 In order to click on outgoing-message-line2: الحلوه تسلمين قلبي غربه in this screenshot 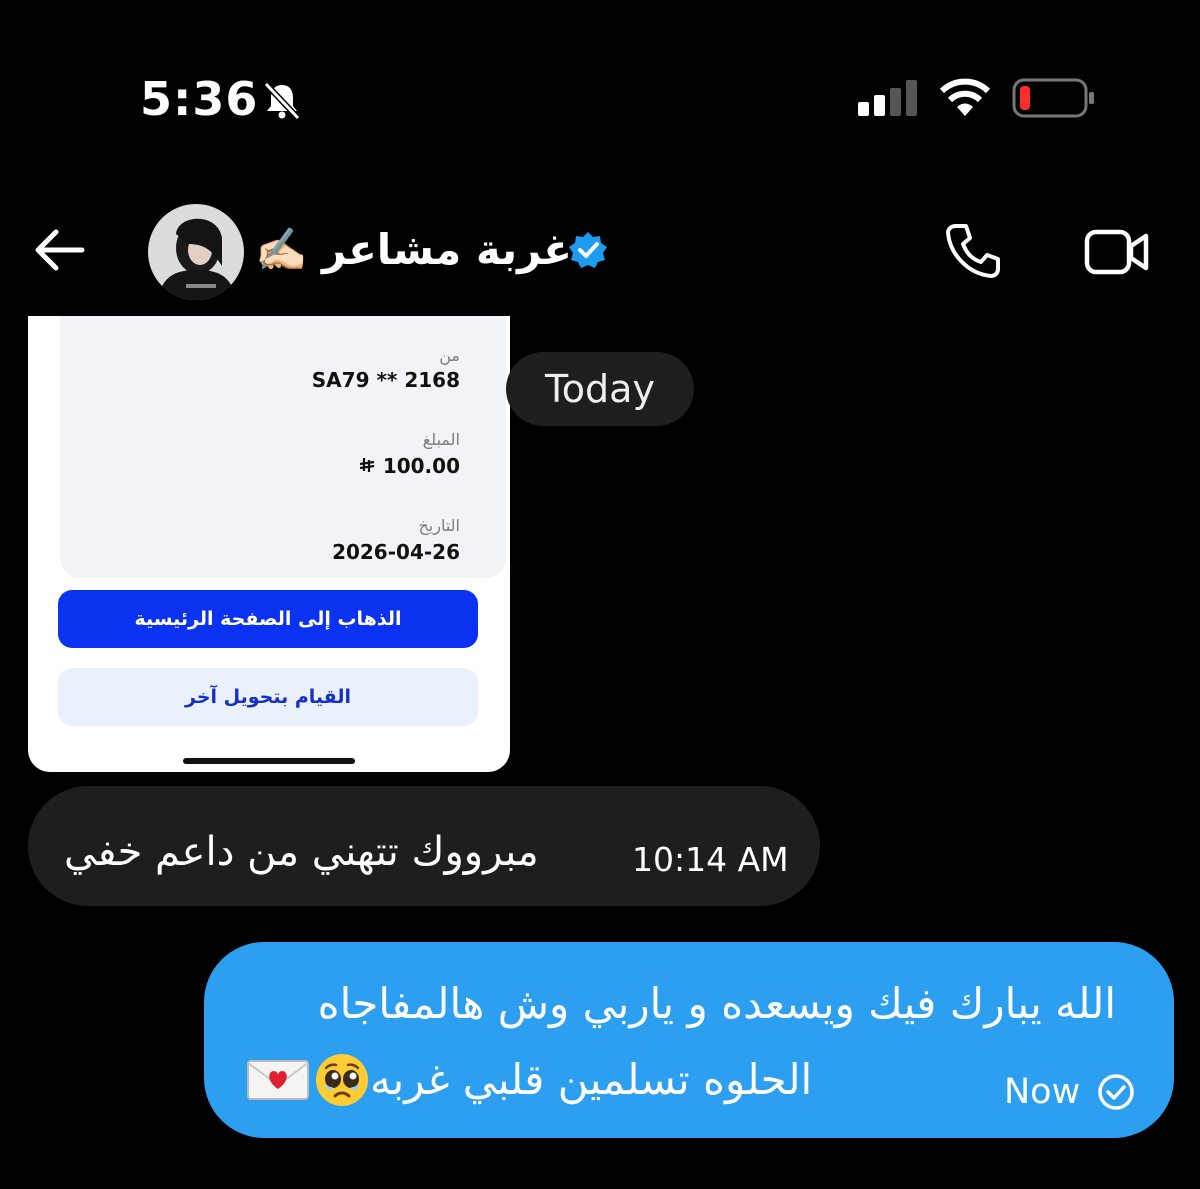, I will do `click(591, 1079)`.